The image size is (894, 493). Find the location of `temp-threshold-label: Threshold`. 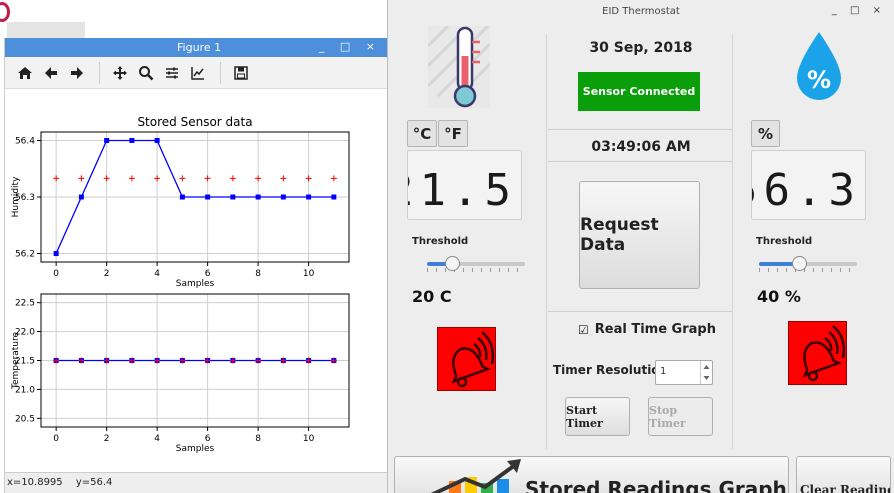

temp-threshold-label: Threshold is located at coordinates (440, 241).